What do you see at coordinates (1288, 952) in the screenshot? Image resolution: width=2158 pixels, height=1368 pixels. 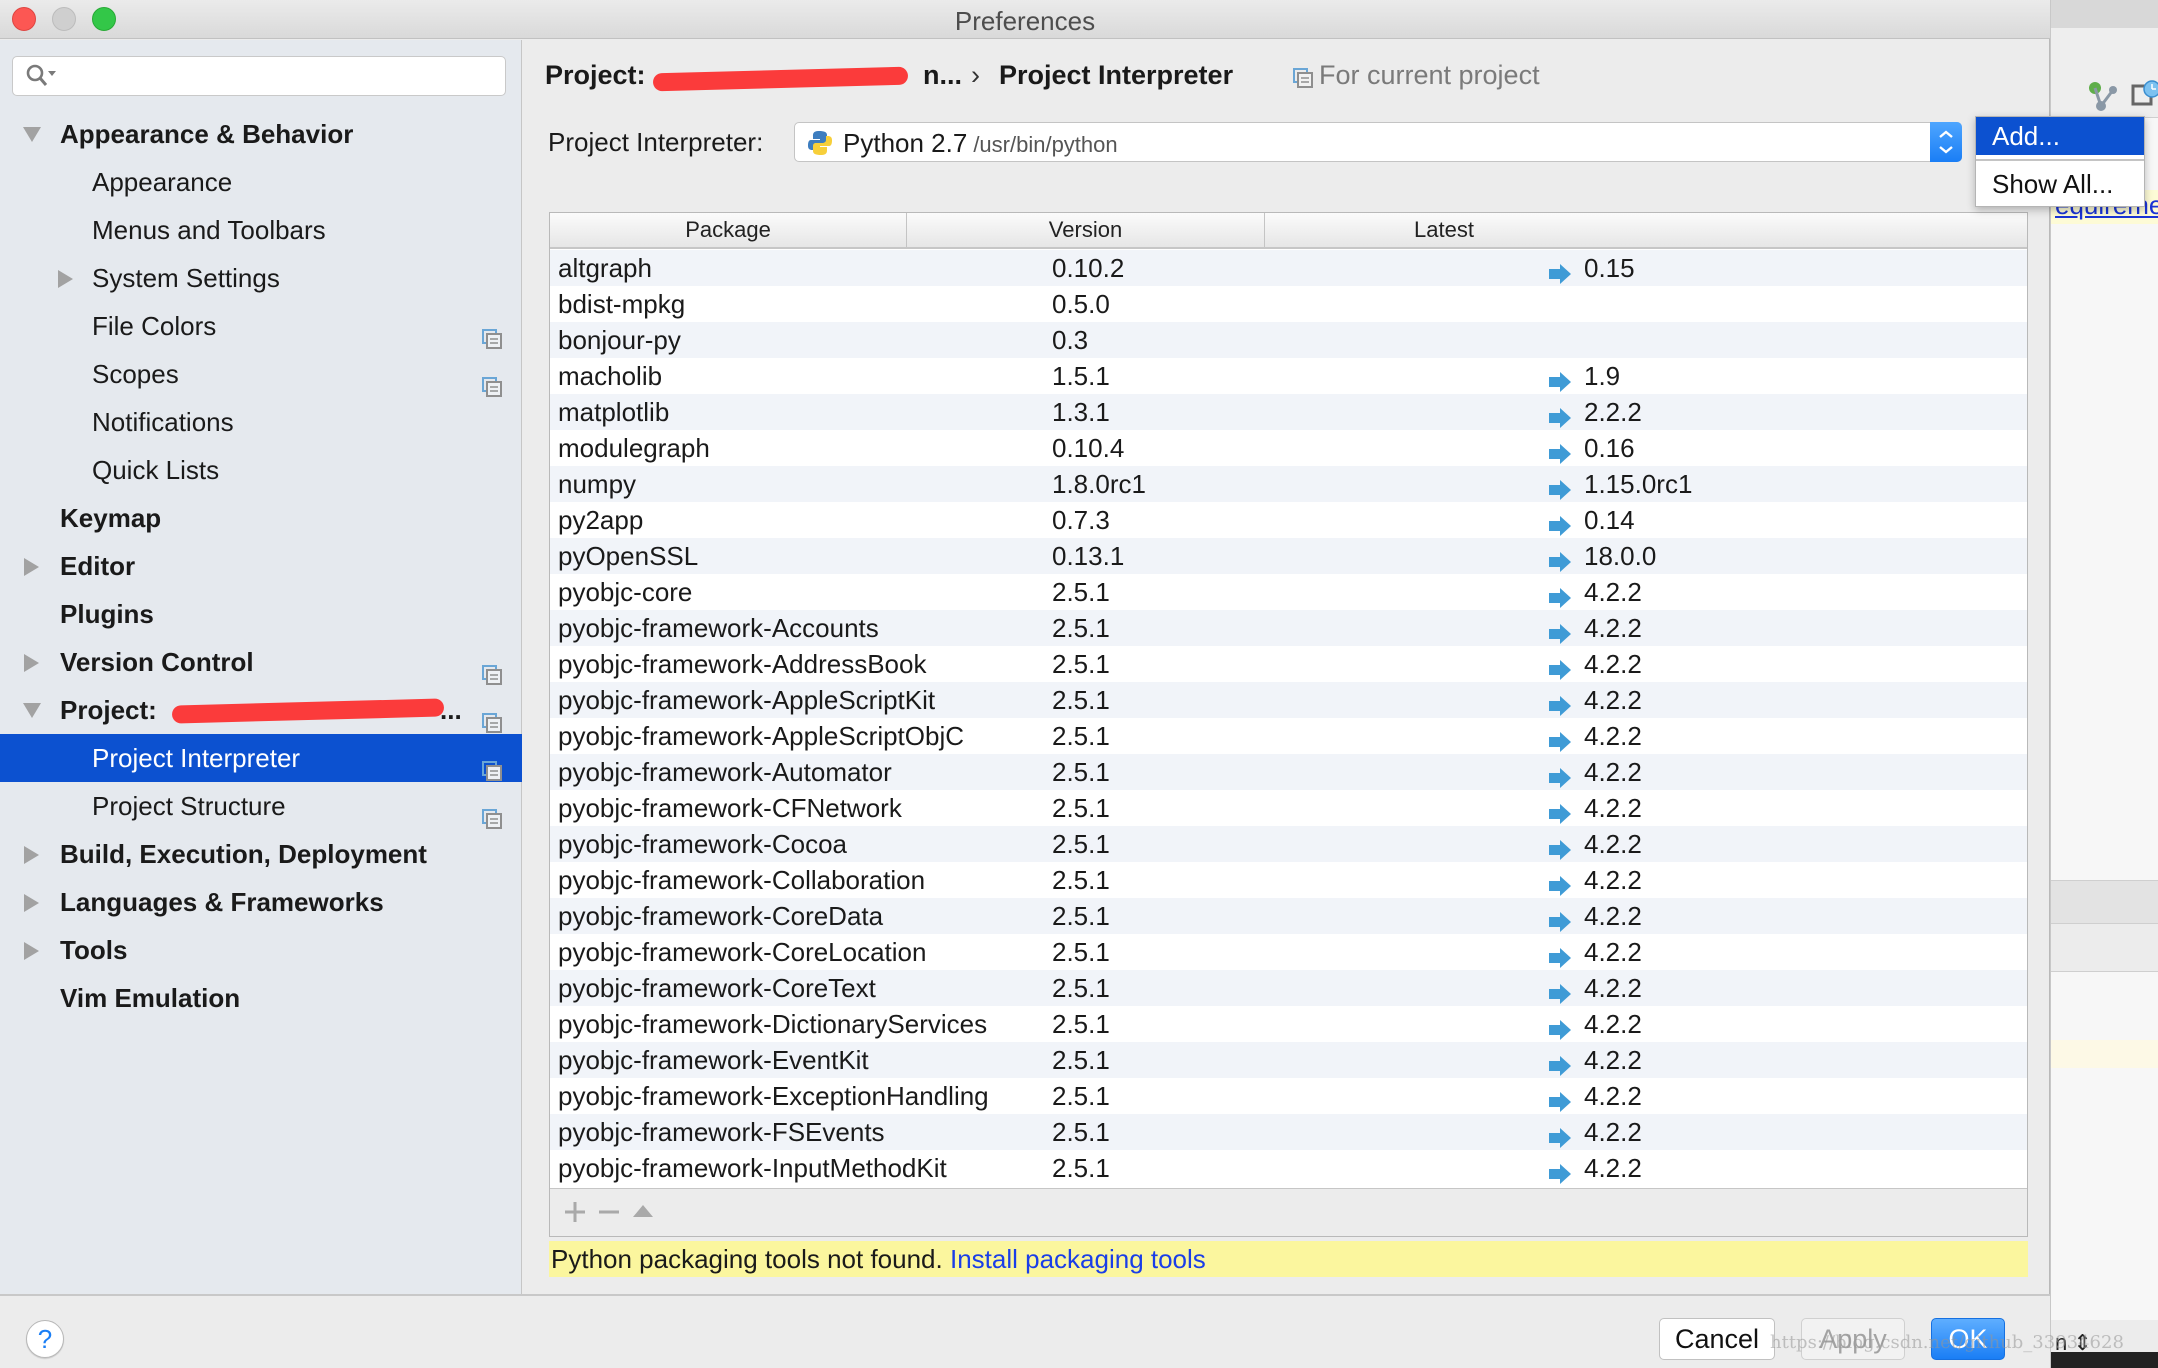 I see `table-row: pyobjc-framework-CoreLocation 2.5.1 4.2.2` at bounding box center [1288, 952].